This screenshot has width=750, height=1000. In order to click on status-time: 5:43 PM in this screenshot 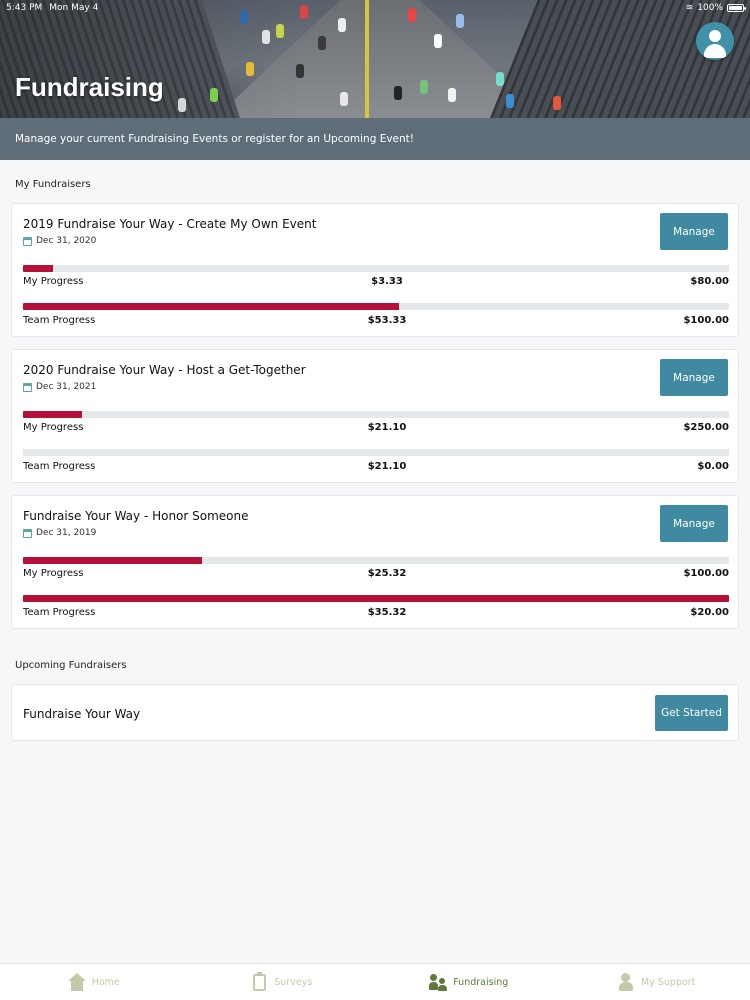, I will do `click(24, 8)`.